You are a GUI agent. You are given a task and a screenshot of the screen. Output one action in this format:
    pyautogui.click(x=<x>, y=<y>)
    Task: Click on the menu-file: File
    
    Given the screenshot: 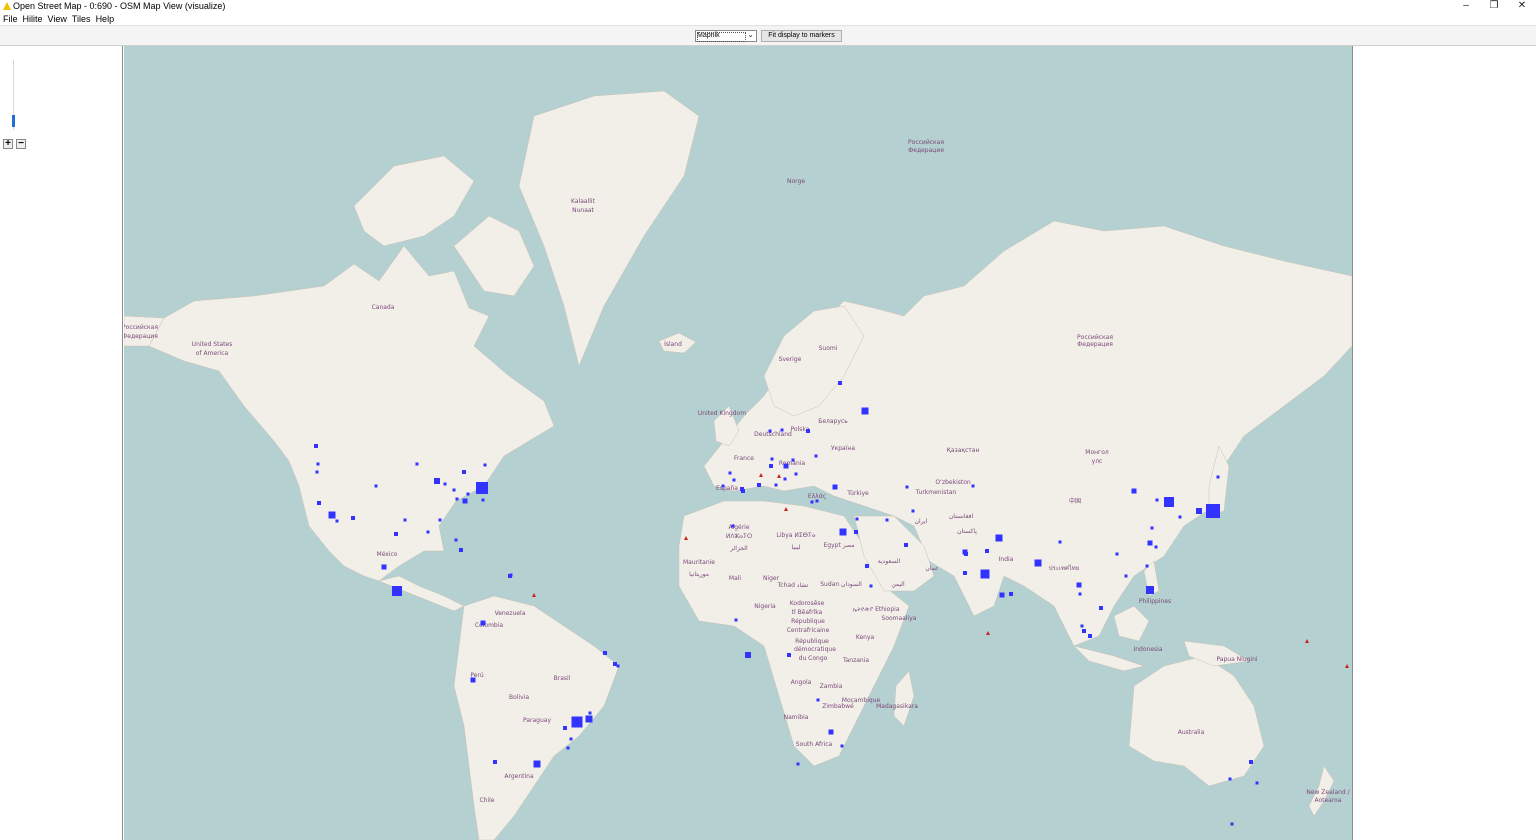 What is the action you would take?
    pyautogui.click(x=10, y=19)
    